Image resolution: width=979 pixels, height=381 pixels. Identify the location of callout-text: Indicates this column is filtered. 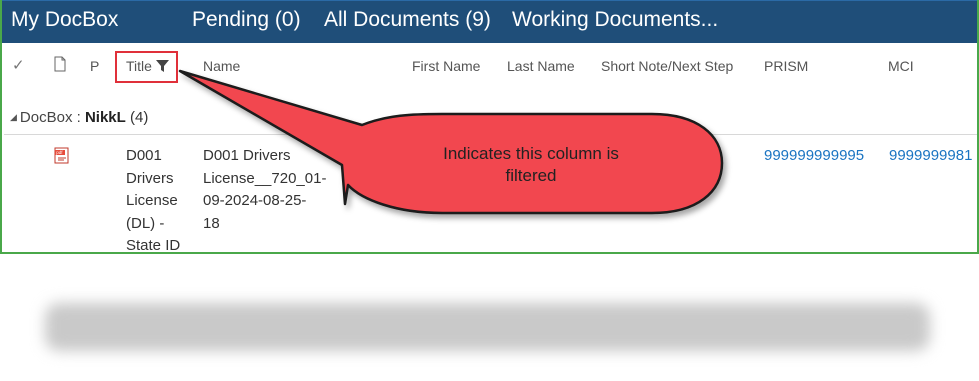
(531, 165).